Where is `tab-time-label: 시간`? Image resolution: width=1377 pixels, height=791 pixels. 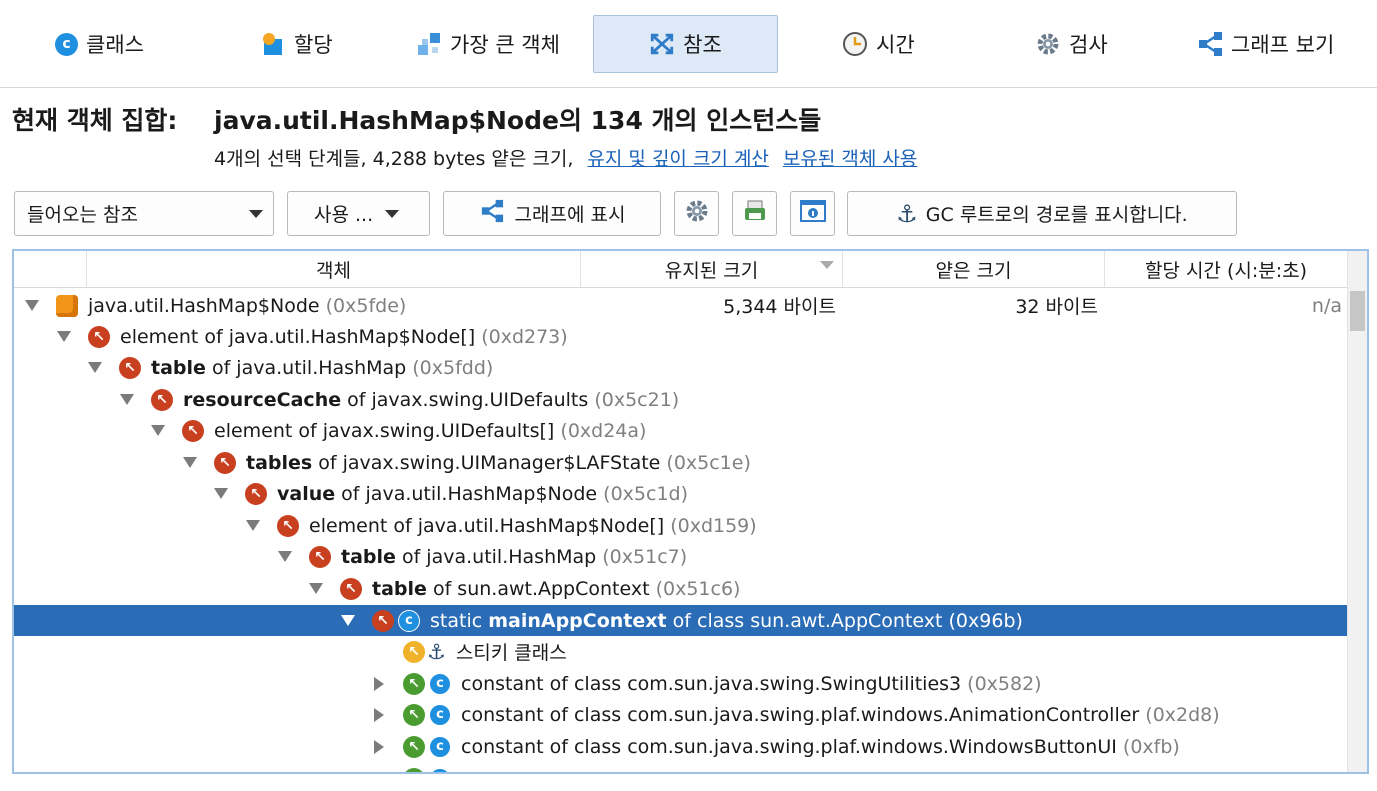 tab-time-label: 시간 is located at coordinates (895, 45).